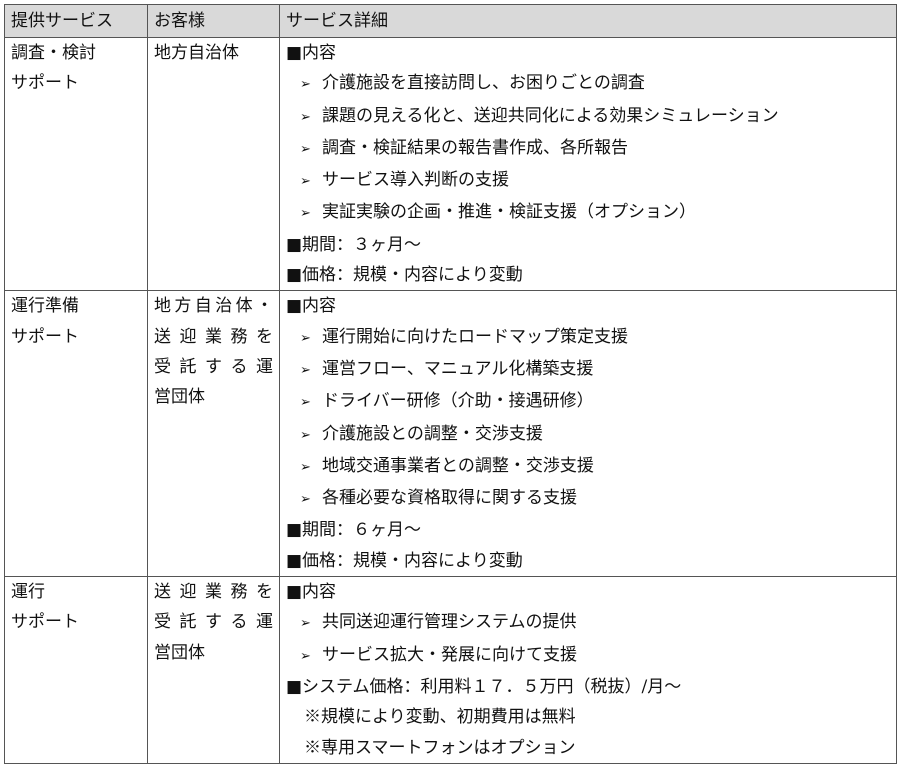  What do you see at coordinates (588, 656) in the screenshot?
I see `detail-bullet-item: ➢ サービス拡大・発展に向けて支援` at bounding box center [588, 656].